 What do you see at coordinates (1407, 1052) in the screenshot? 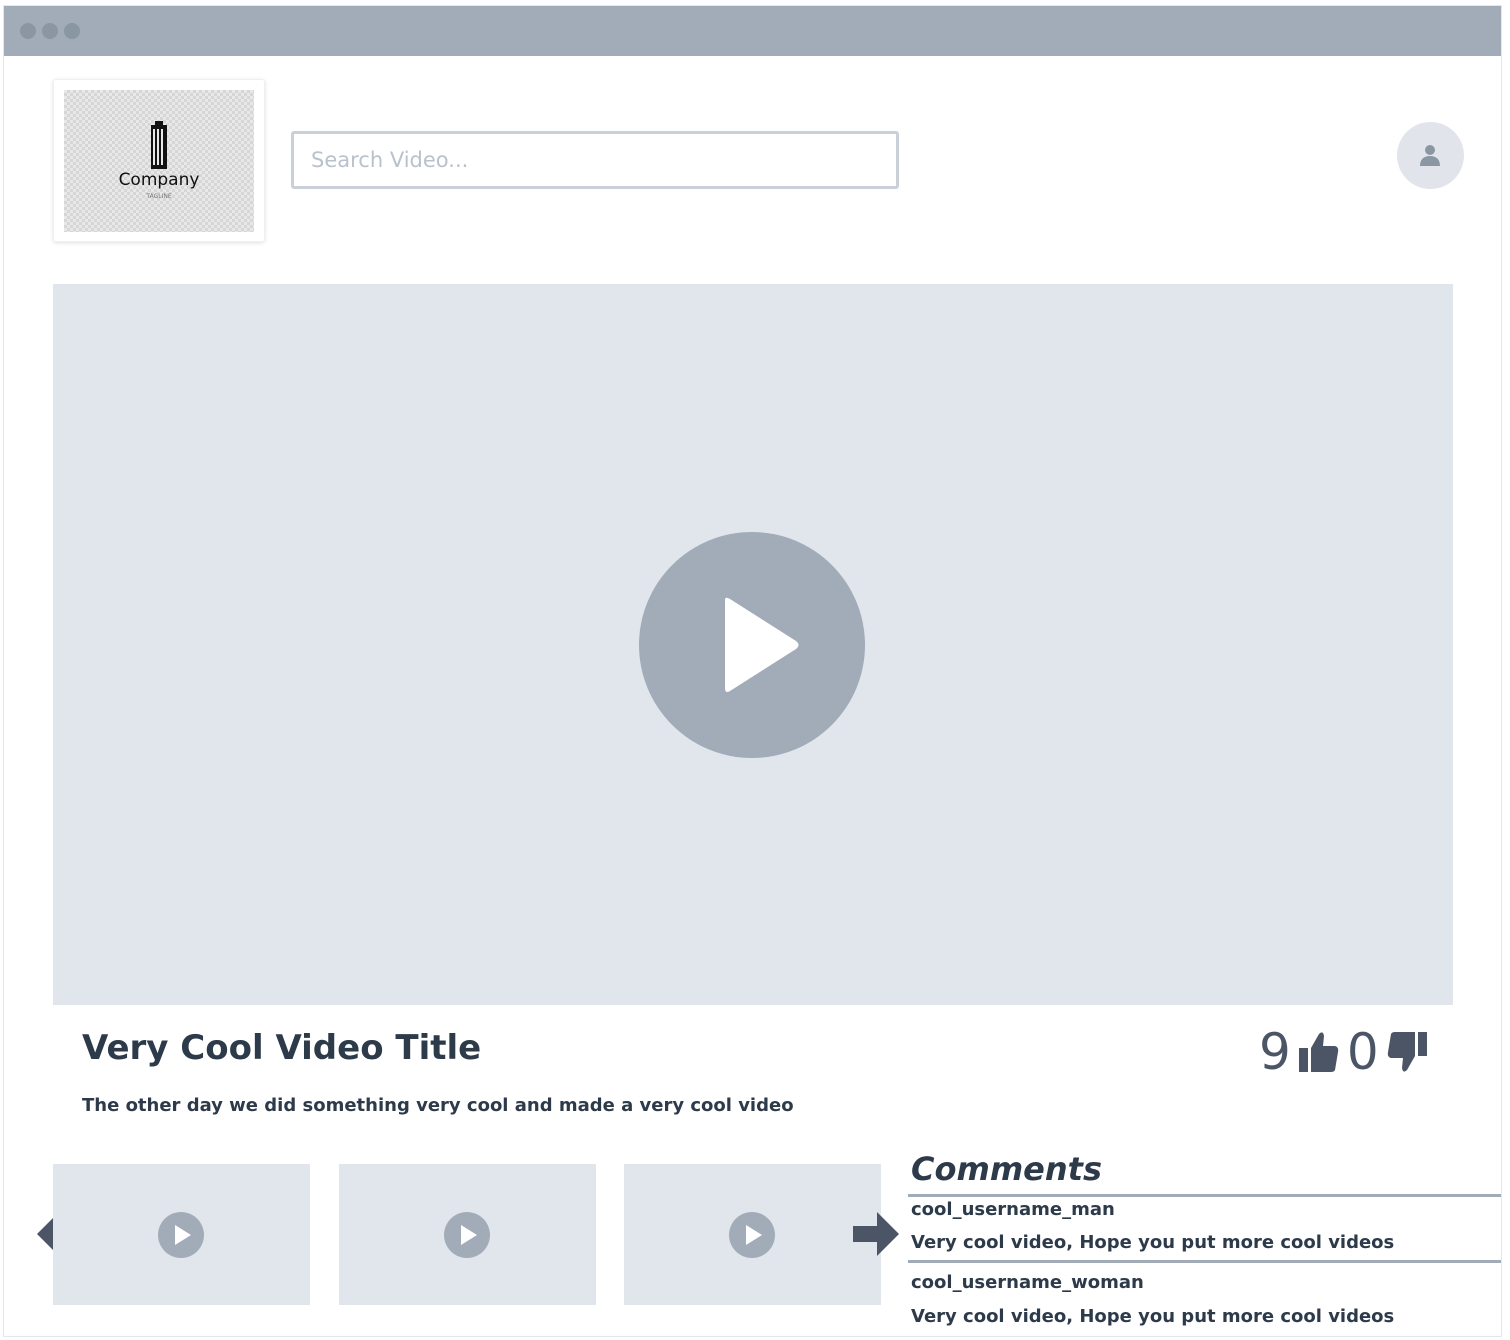
I see `thumbs-down-icon` at bounding box center [1407, 1052].